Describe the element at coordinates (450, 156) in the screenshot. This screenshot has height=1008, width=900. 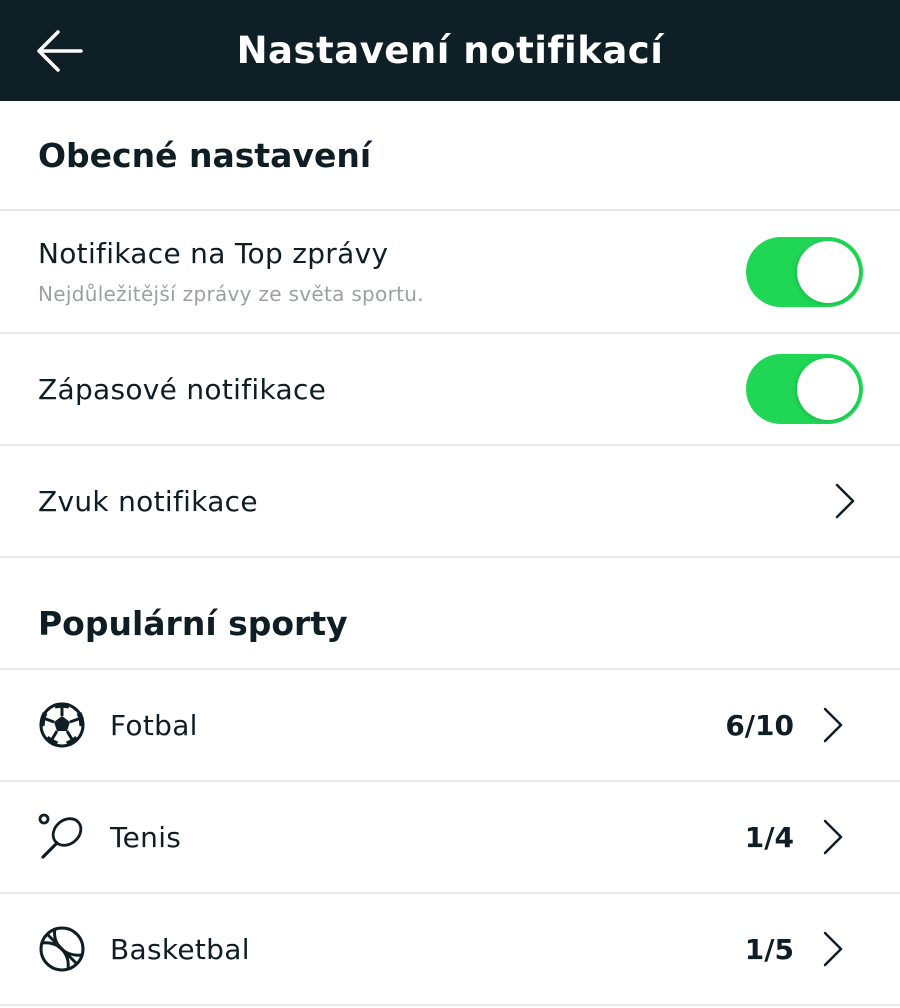
I see `section-title-general: Obecné nastavení` at that location.